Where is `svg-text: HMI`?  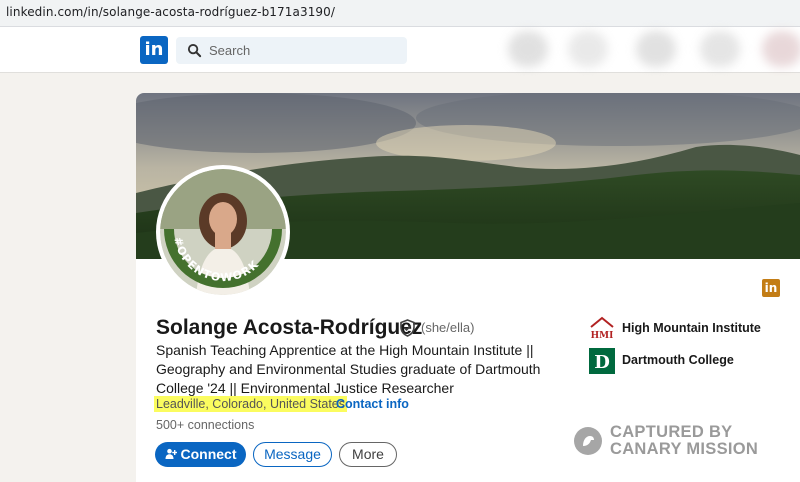 svg-text: HMI is located at coordinates (602, 336).